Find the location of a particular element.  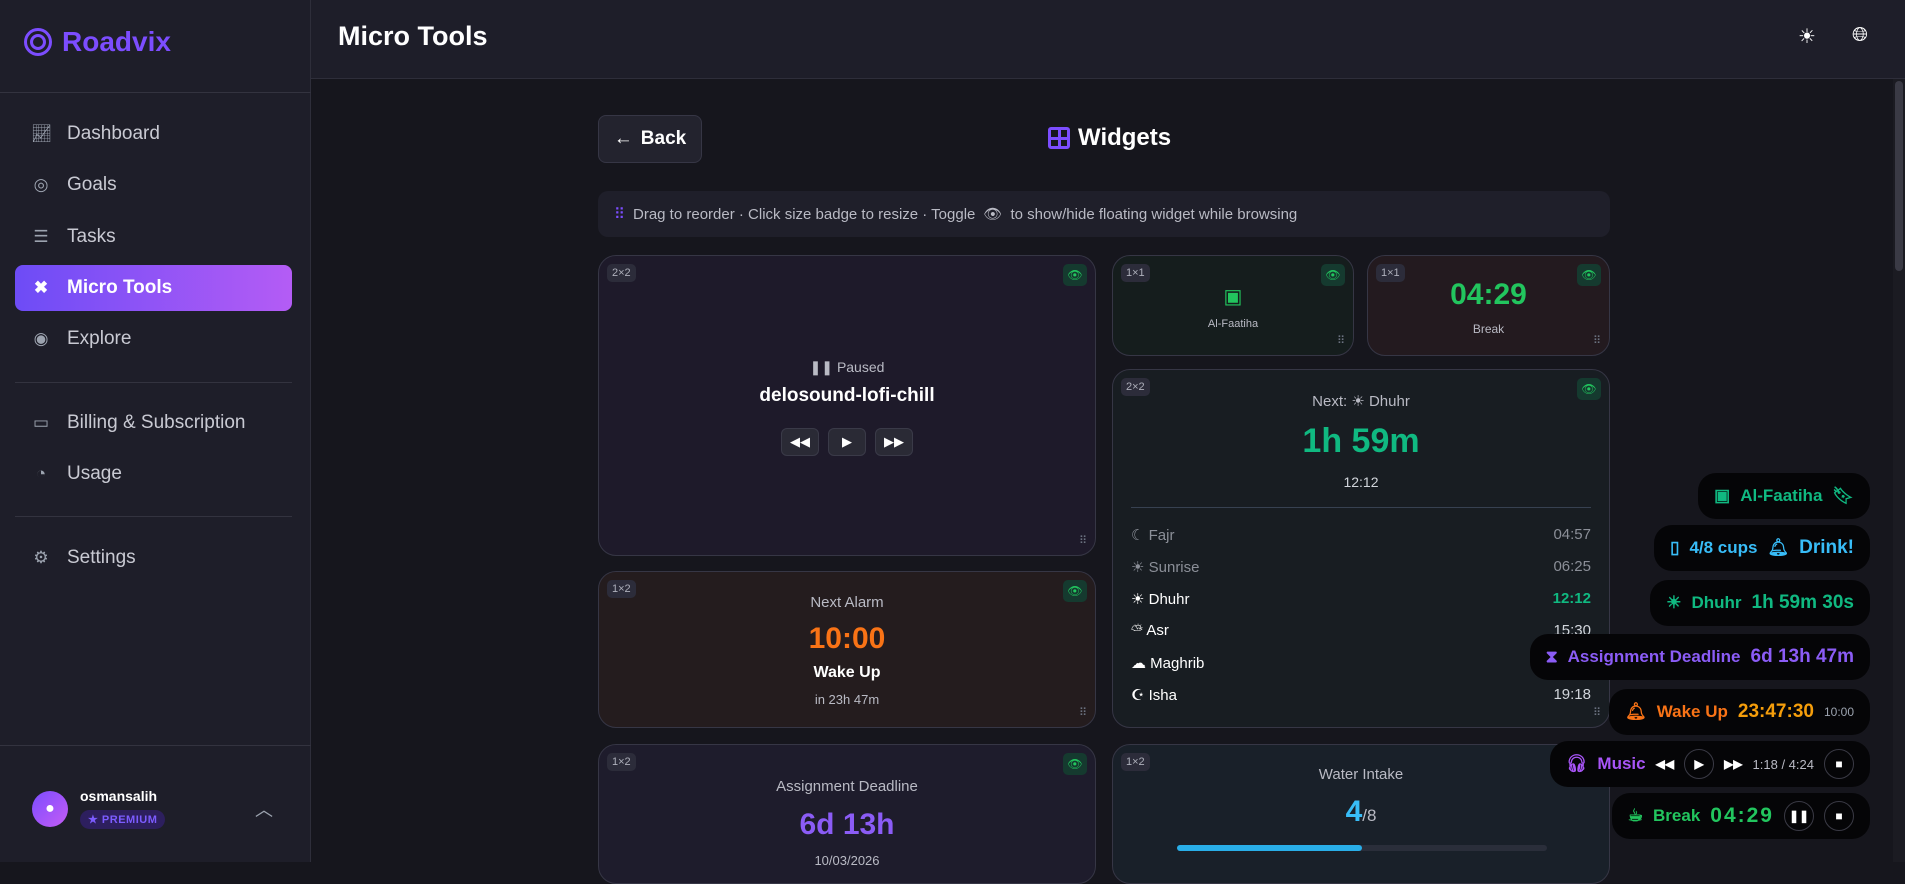

deadline-countdown: 6d 13h 47m is located at coordinates (1802, 656).